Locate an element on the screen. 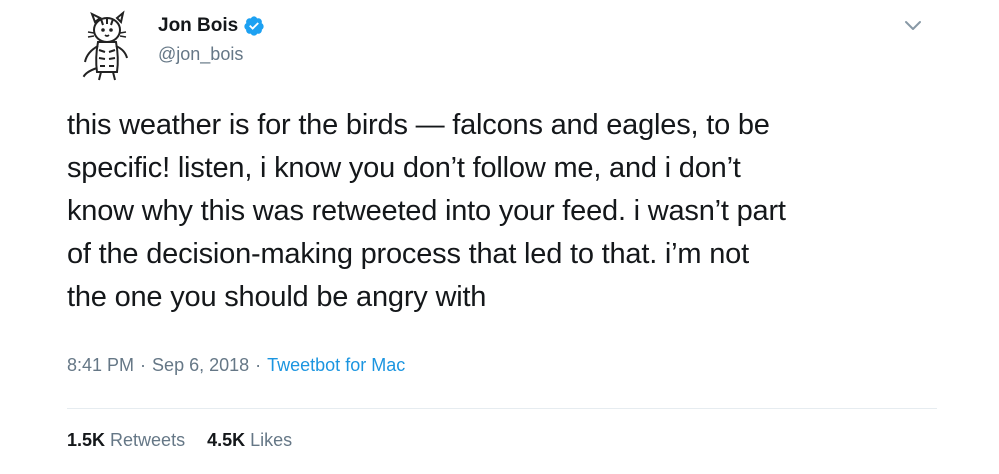 This screenshot has width=999, height=474. tweet-meta: 8:41 PM · Sep 6, 2018 · Tweetbot for Mac is located at coordinates (236, 365).